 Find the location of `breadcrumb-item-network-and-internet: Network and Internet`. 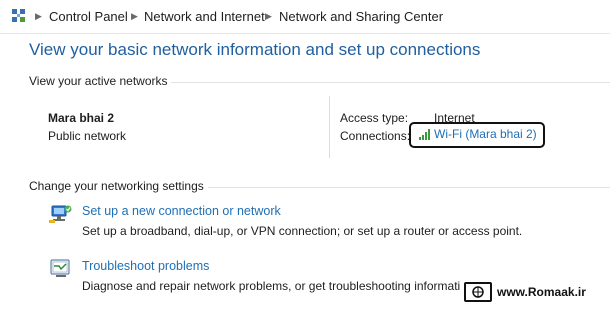

breadcrumb-item-network-and-internet: Network and Internet is located at coordinates (204, 16).